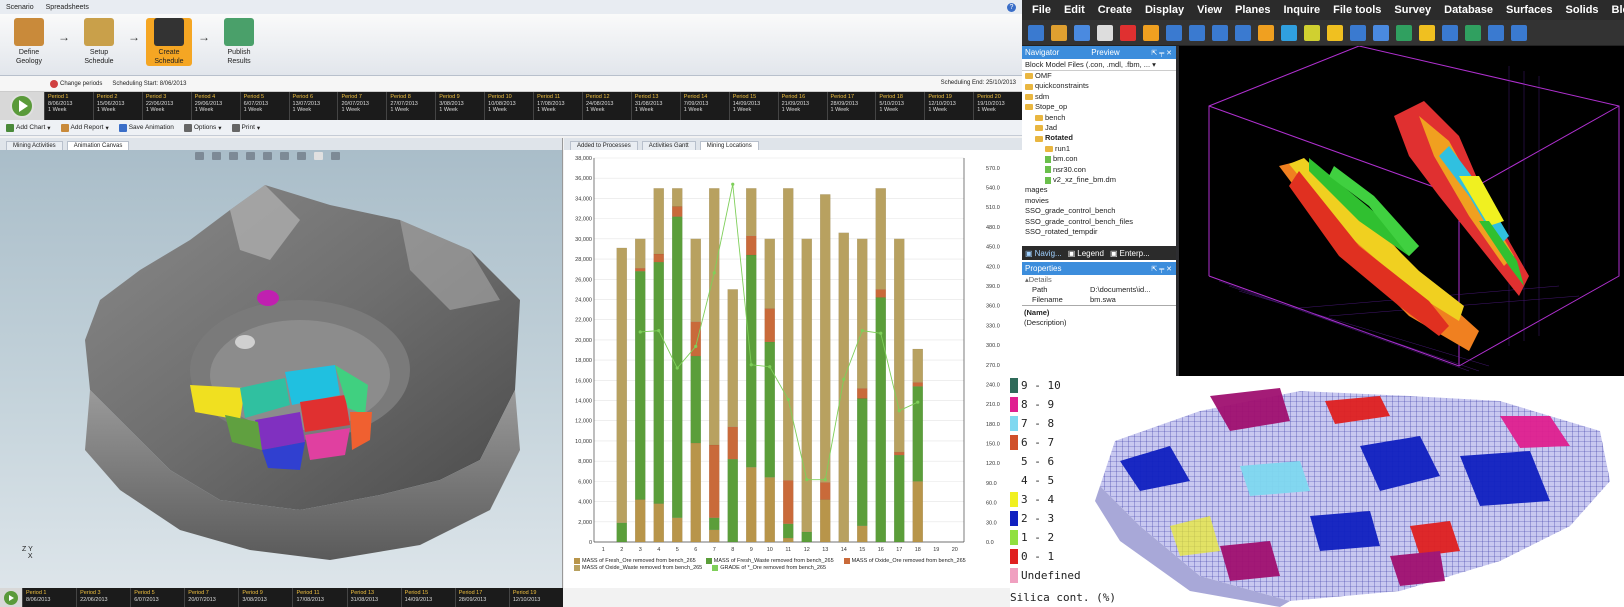  What do you see at coordinates (1099, 280) in the screenshot?
I see `details-group: ▴ Details` at bounding box center [1099, 280].